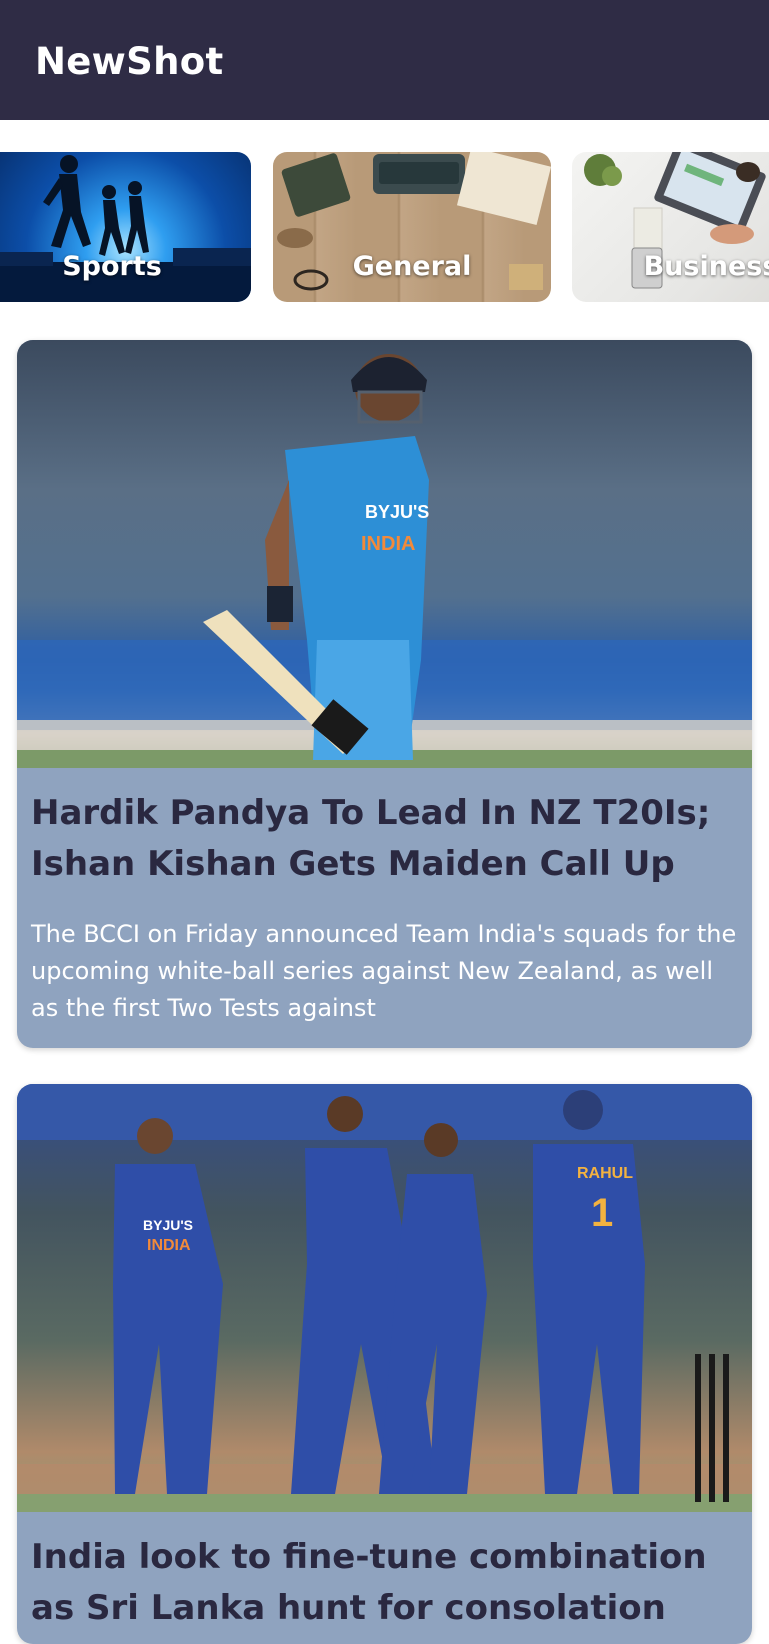 The height and width of the screenshot is (1644, 769). What do you see at coordinates (384, 1639) in the screenshot?
I see `news-summary` at bounding box center [384, 1639].